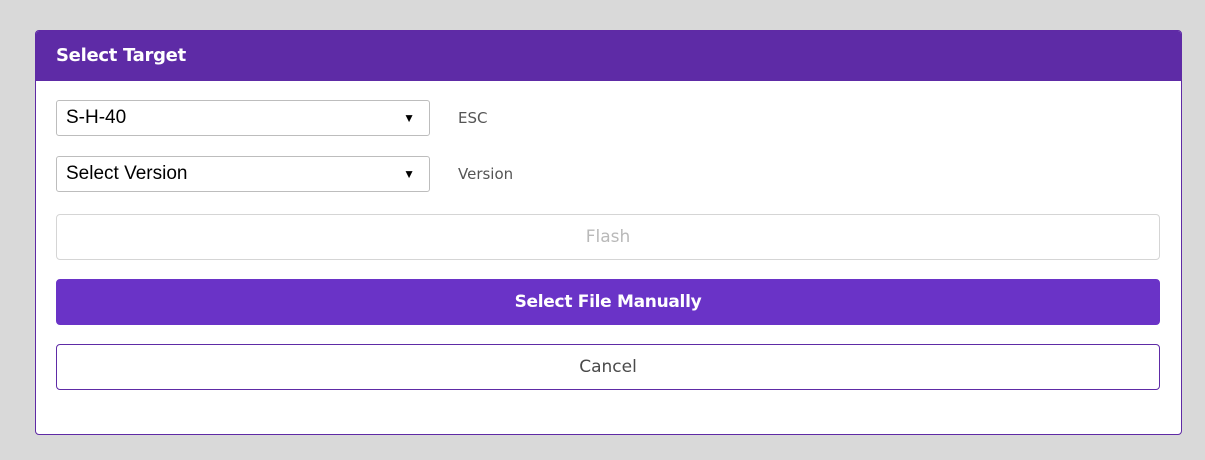  What do you see at coordinates (96, 117) in the screenshot?
I see `esc-select-value: S-H-40` at bounding box center [96, 117].